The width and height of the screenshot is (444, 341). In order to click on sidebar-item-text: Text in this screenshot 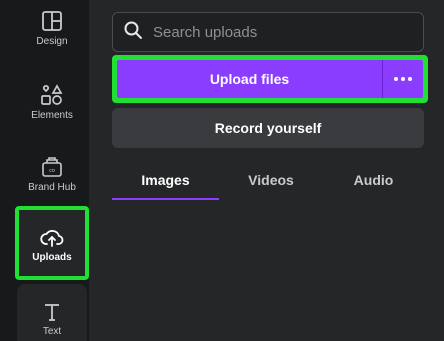, I will do `click(52, 312)`.